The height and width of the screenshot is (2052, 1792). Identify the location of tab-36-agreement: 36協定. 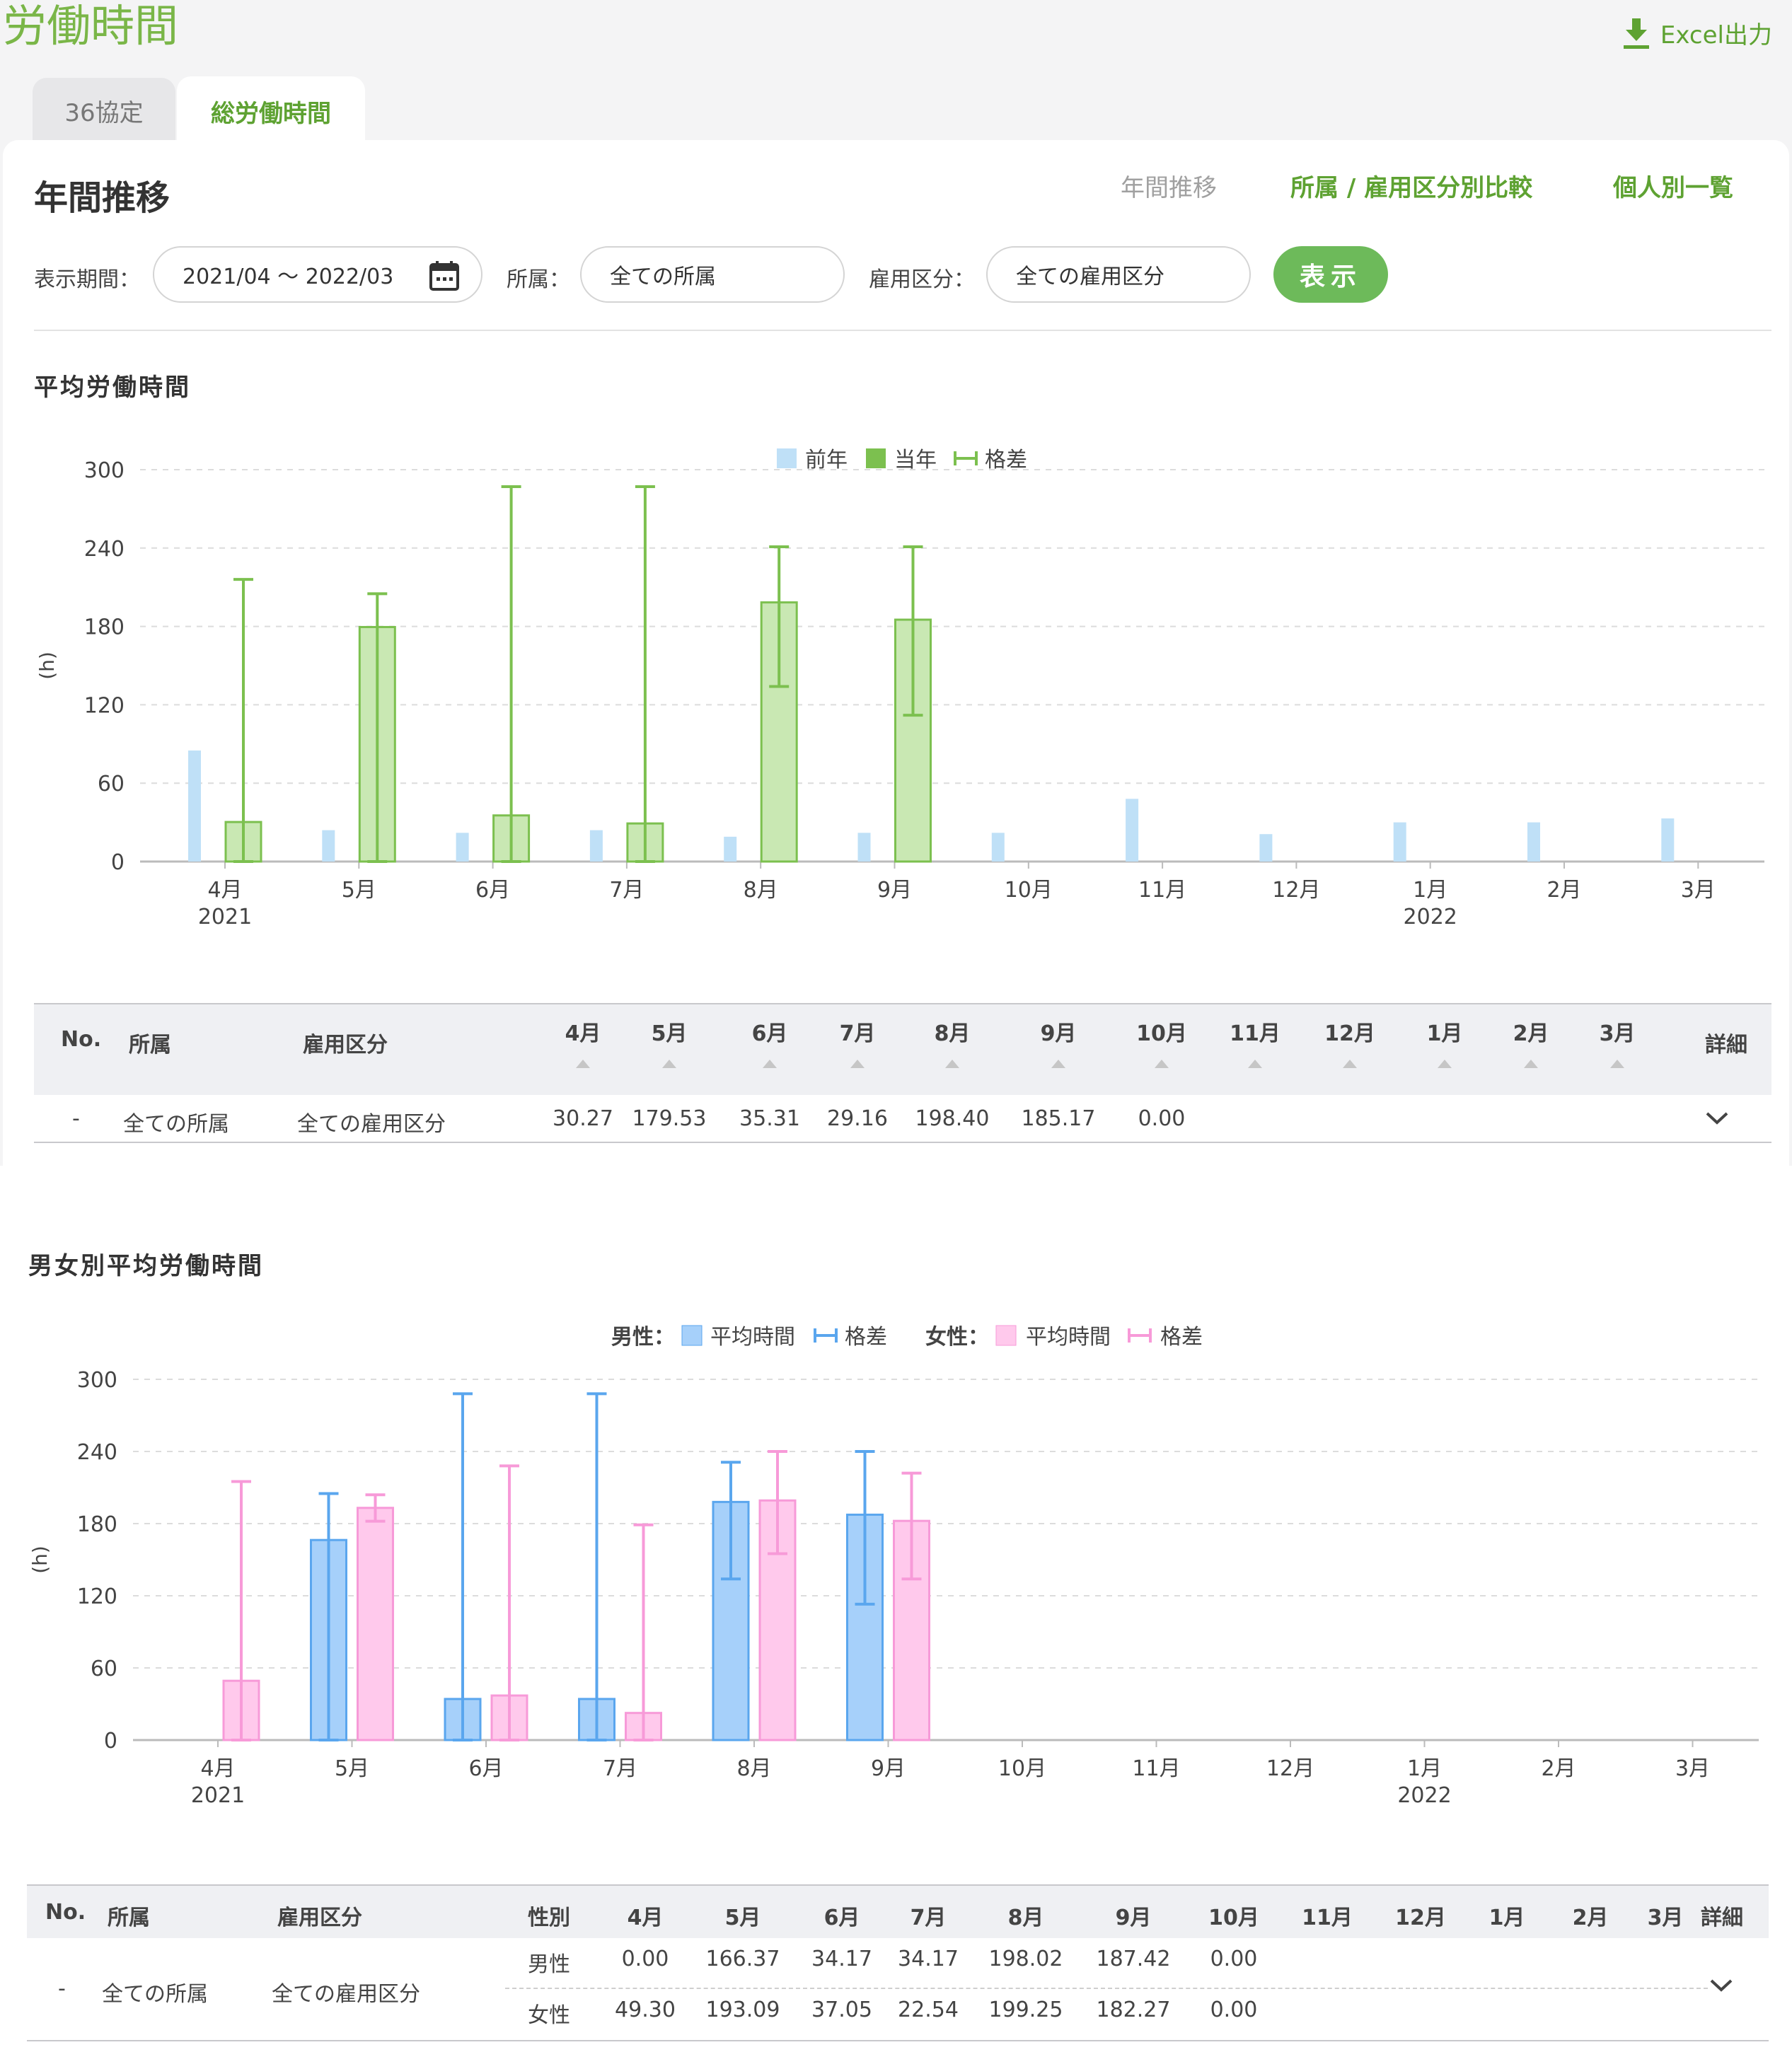
(104, 111).